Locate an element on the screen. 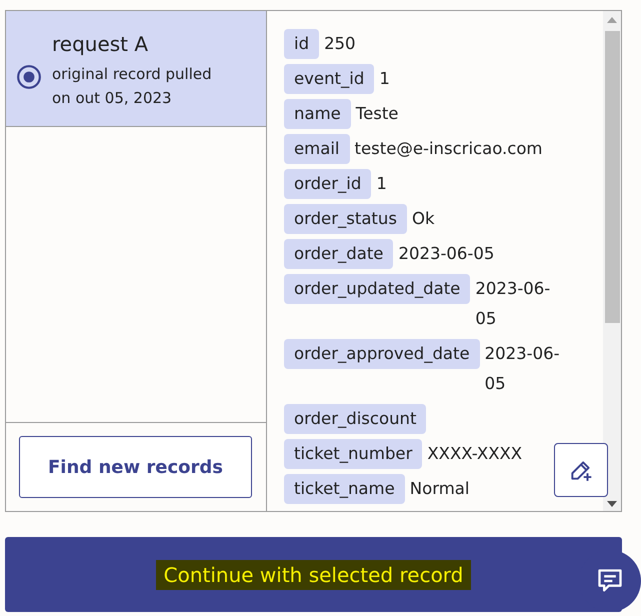 This screenshot has width=641, height=616. field-label: ticket_number is located at coordinates (353, 454).